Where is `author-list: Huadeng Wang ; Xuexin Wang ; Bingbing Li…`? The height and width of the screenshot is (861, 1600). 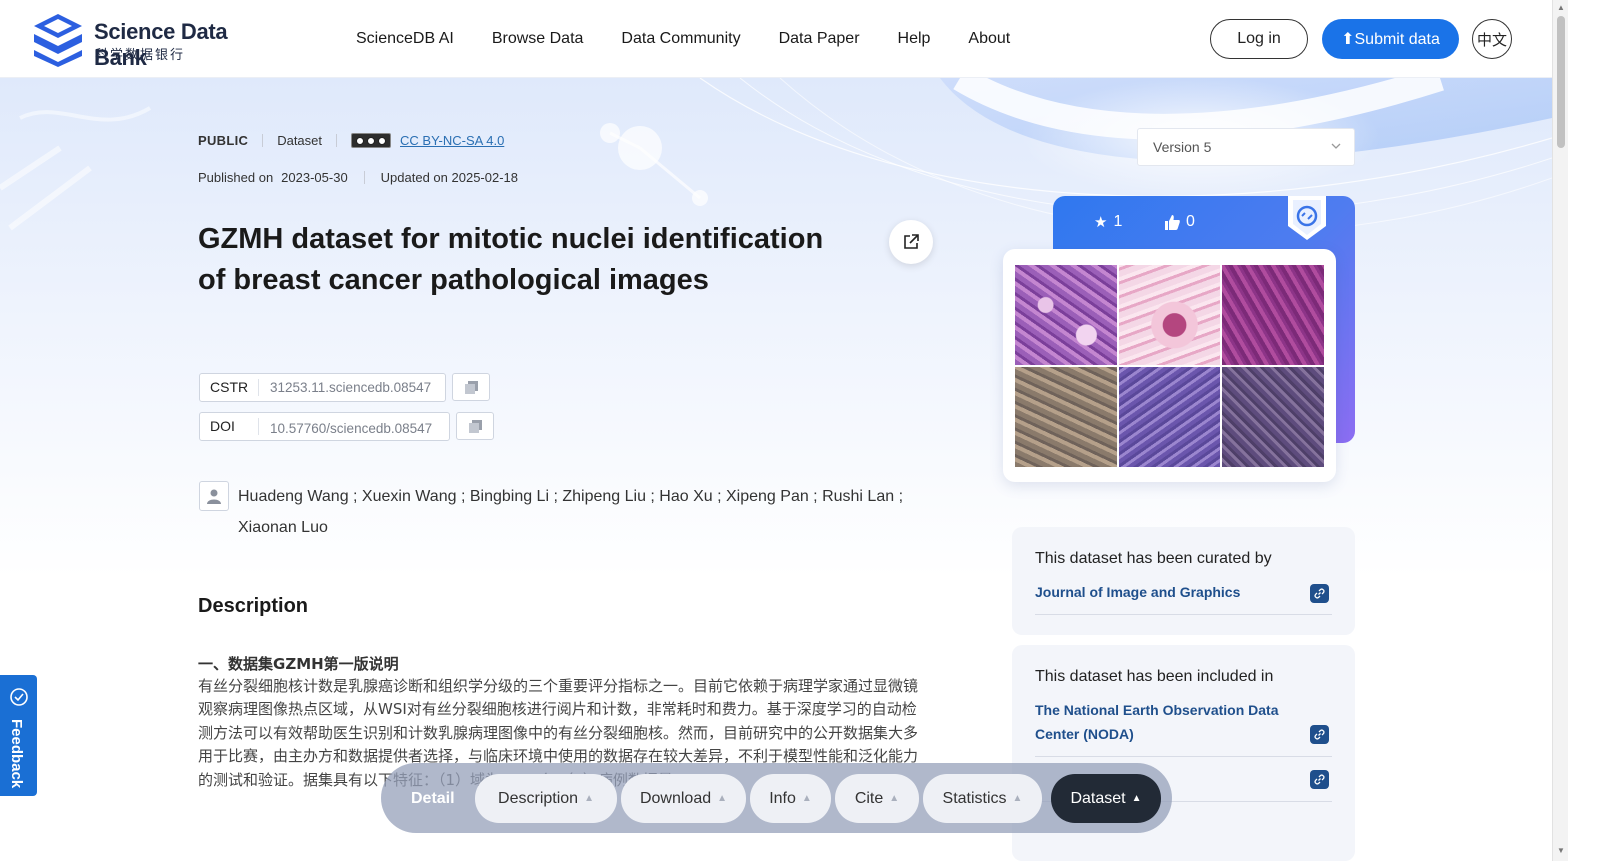 author-list: Huadeng Wang ; Xuexin Wang ; Bingbing Li… is located at coordinates (578, 512).